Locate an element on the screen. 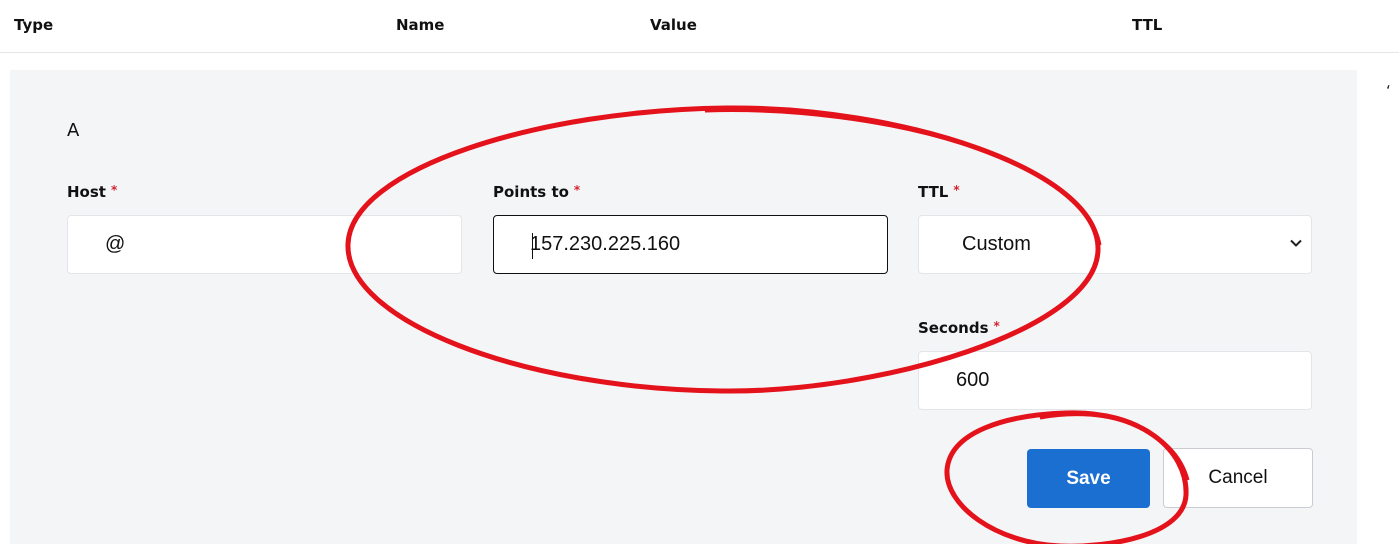 This screenshot has height=544, width=1399. cancel-button: Cancel is located at coordinates (1238, 478).